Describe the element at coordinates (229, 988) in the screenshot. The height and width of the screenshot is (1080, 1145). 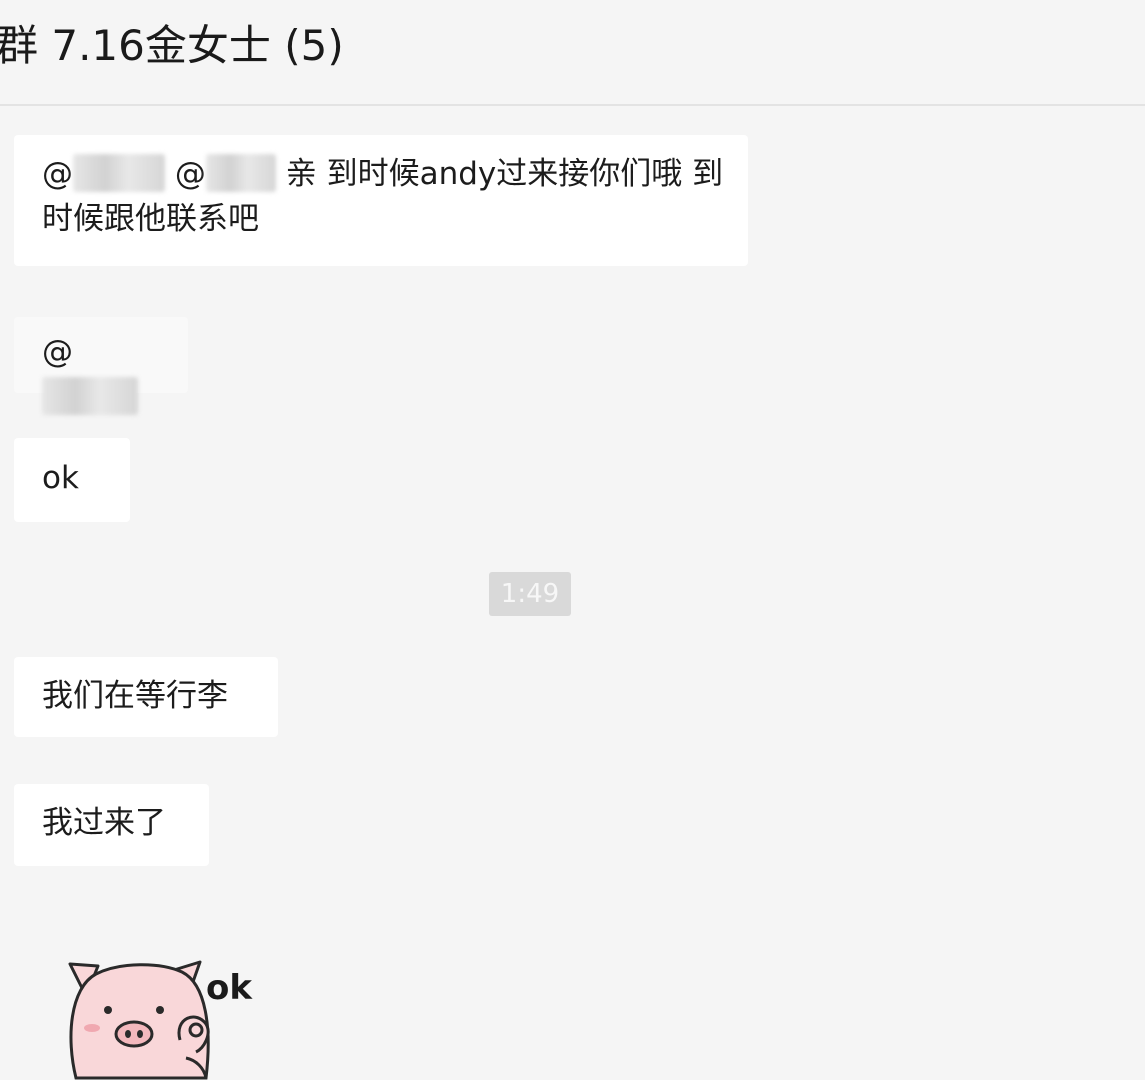
I see `sticker-ok-text: ok` at that location.